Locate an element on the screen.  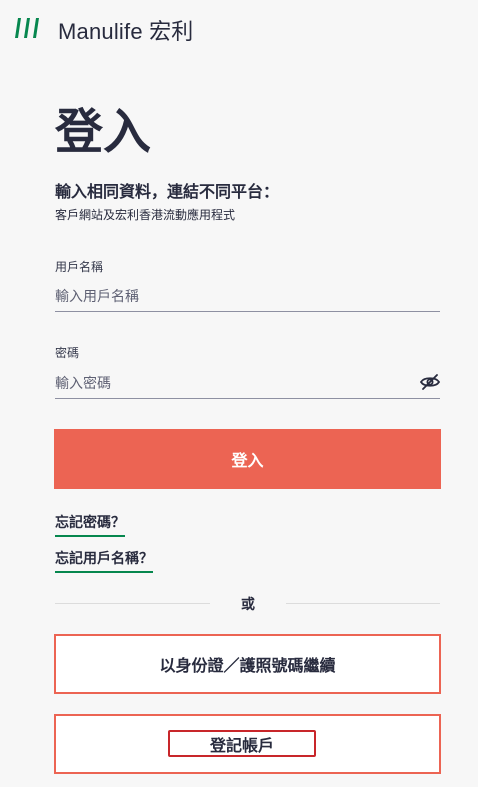
login-subtitle: 輸入相同資料，連結不同平台： is located at coordinates (167, 191).